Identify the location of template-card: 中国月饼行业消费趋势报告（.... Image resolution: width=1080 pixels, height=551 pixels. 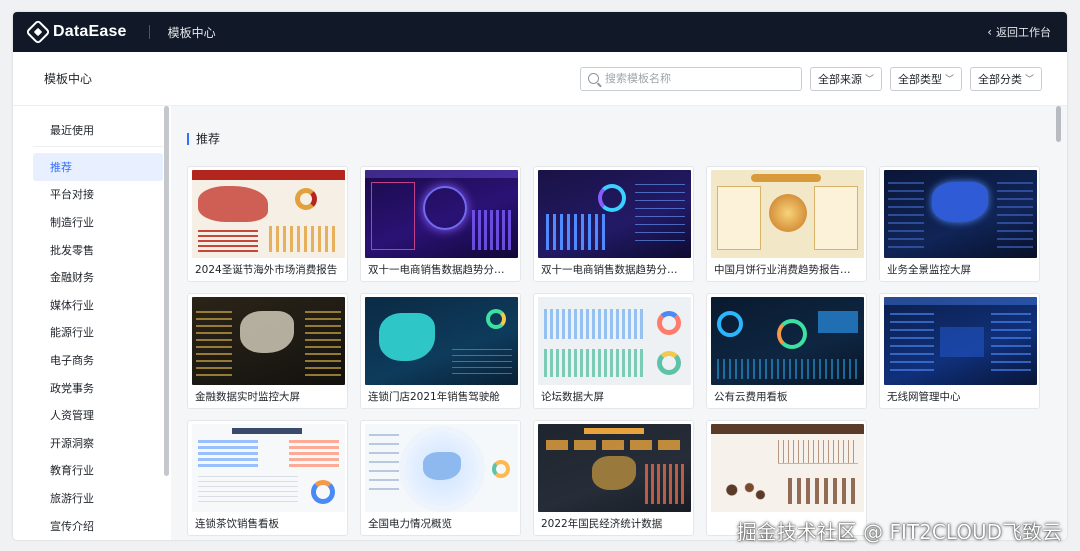
(786, 224).